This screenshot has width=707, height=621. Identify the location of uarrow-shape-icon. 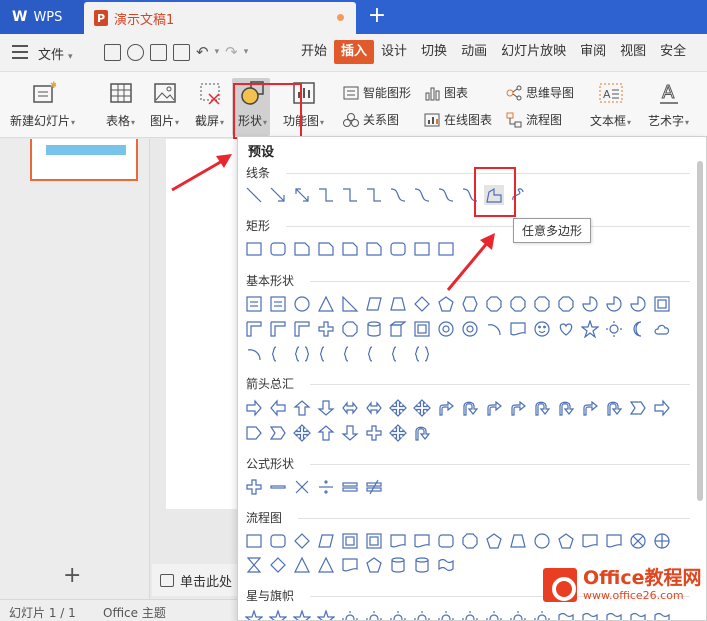
(302, 408).